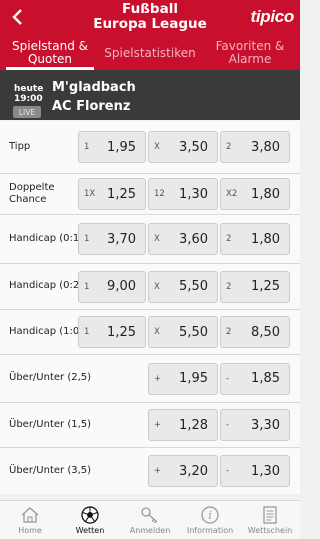 The width and height of the screenshot is (320, 539). I want to click on odd-button: +1,28, so click(183, 425).